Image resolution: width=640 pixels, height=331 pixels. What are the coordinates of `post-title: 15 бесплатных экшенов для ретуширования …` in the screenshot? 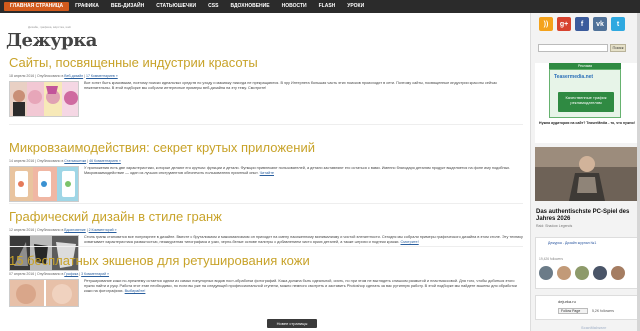 It's located at (266, 261).